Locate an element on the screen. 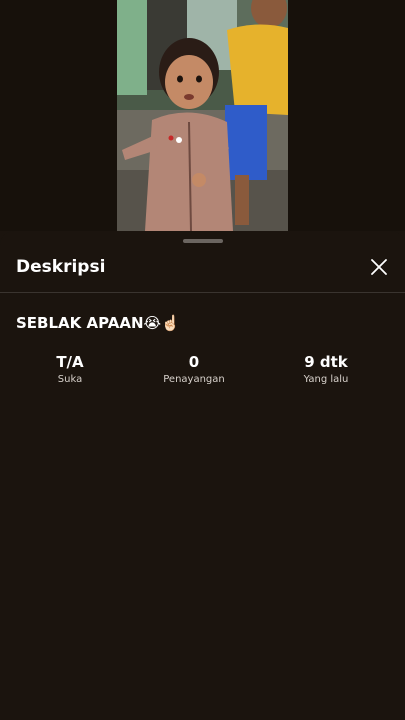  video-description: SEBLAK APAAN😭☝🏻 is located at coordinates (98, 323).